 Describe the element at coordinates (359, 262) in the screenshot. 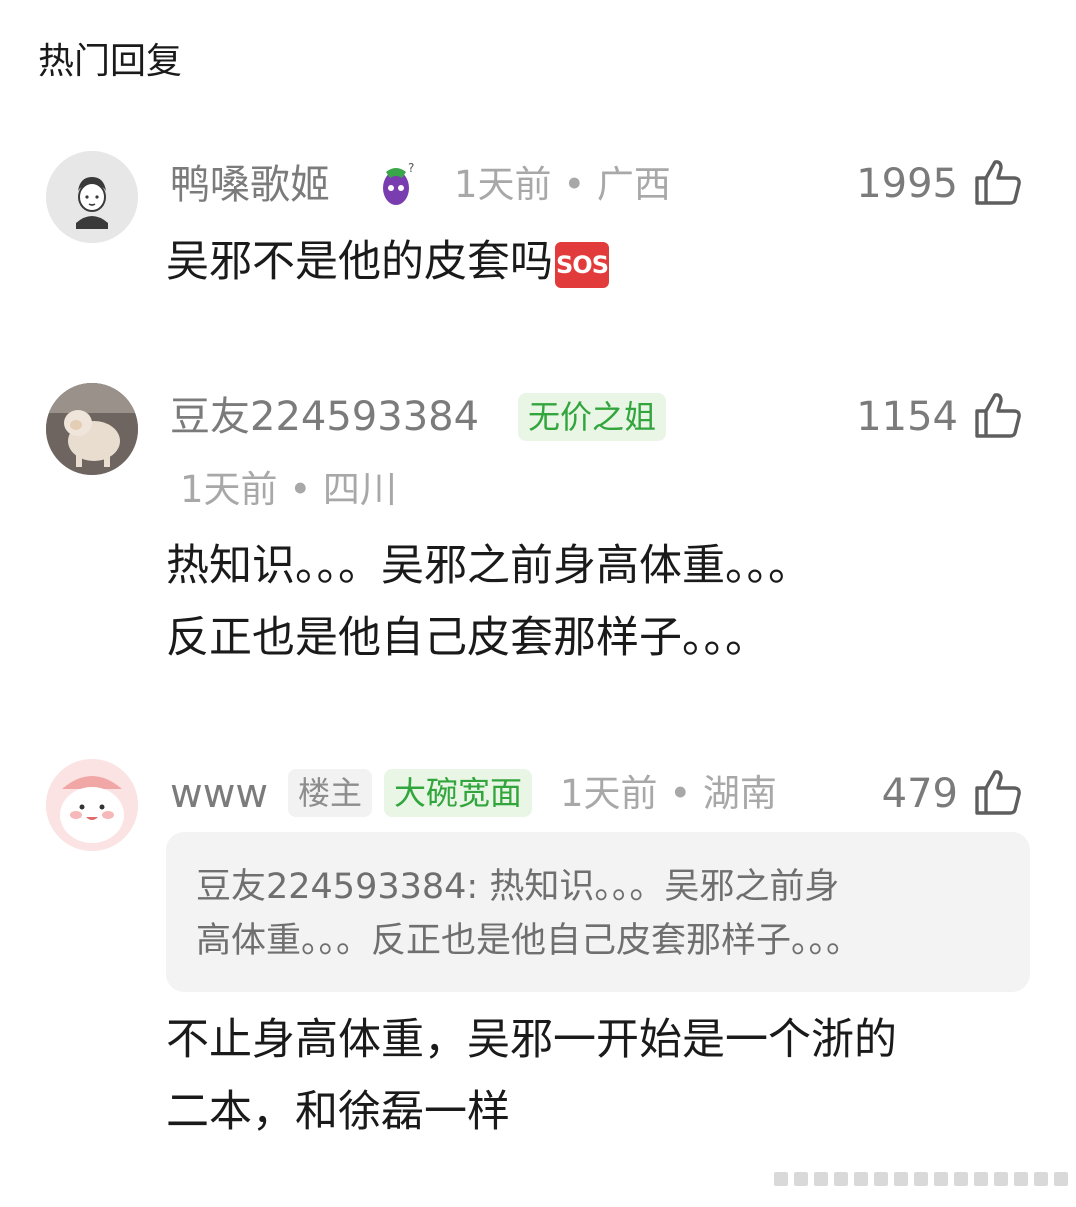

I see `comment-text: 吴邪不是他的皮套吗` at that location.